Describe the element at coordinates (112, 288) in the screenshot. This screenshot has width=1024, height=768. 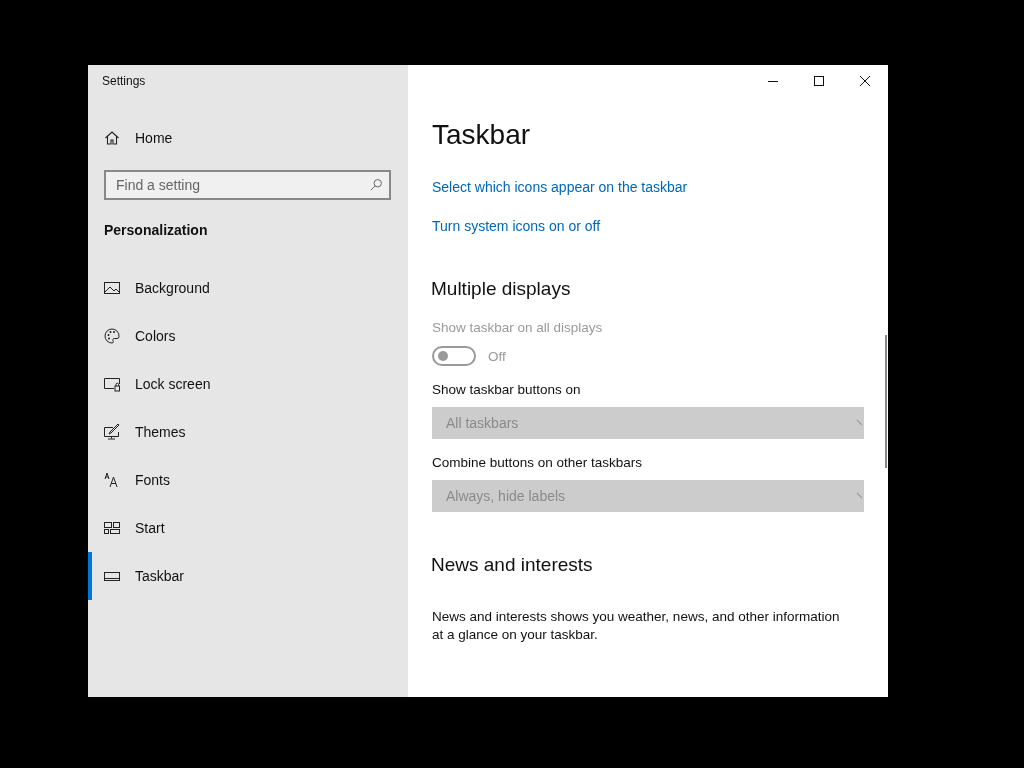
I see `picture-frame-icon` at that location.